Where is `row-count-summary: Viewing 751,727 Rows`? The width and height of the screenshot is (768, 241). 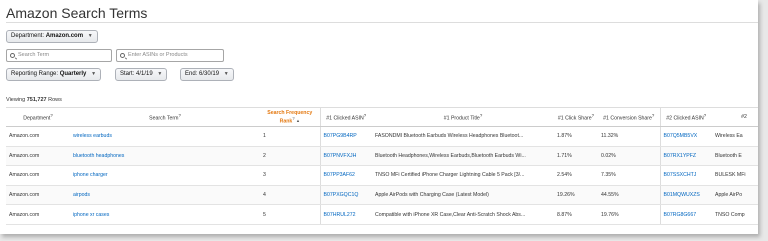
row-count-summary: Viewing 751,727 Rows is located at coordinates (34, 100).